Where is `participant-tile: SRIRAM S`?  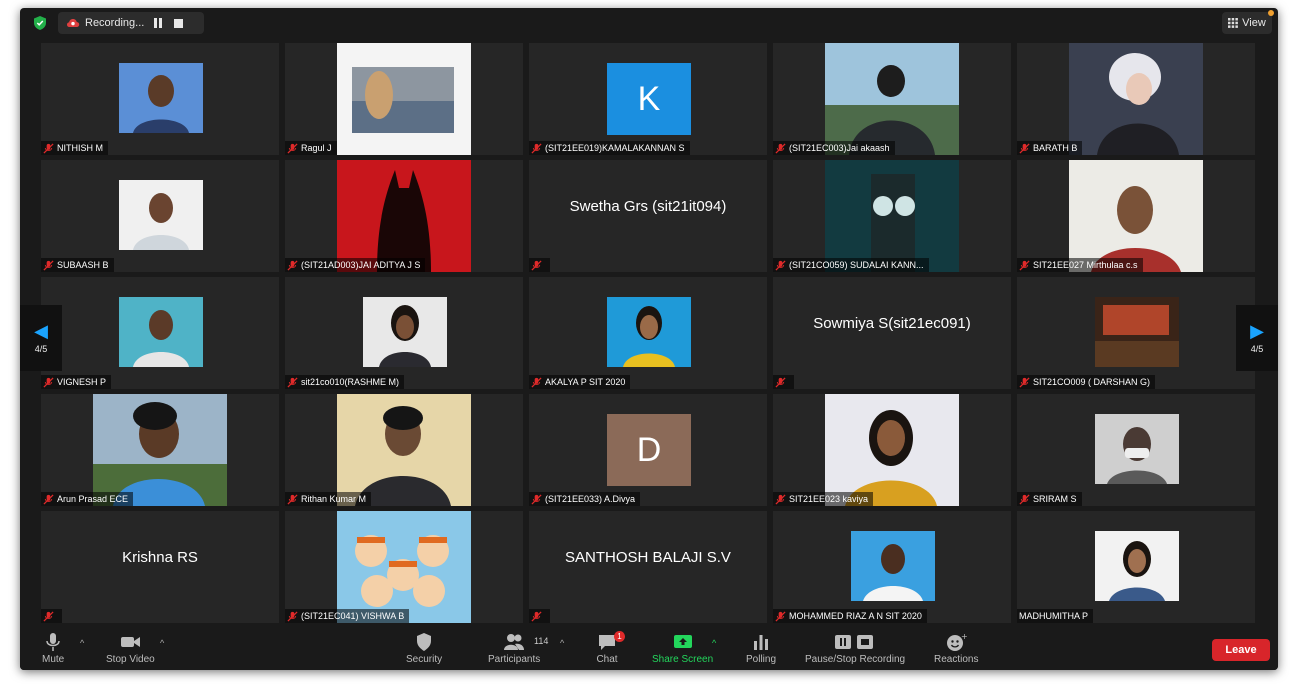 participant-tile: SRIRAM S is located at coordinates (1136, 450).